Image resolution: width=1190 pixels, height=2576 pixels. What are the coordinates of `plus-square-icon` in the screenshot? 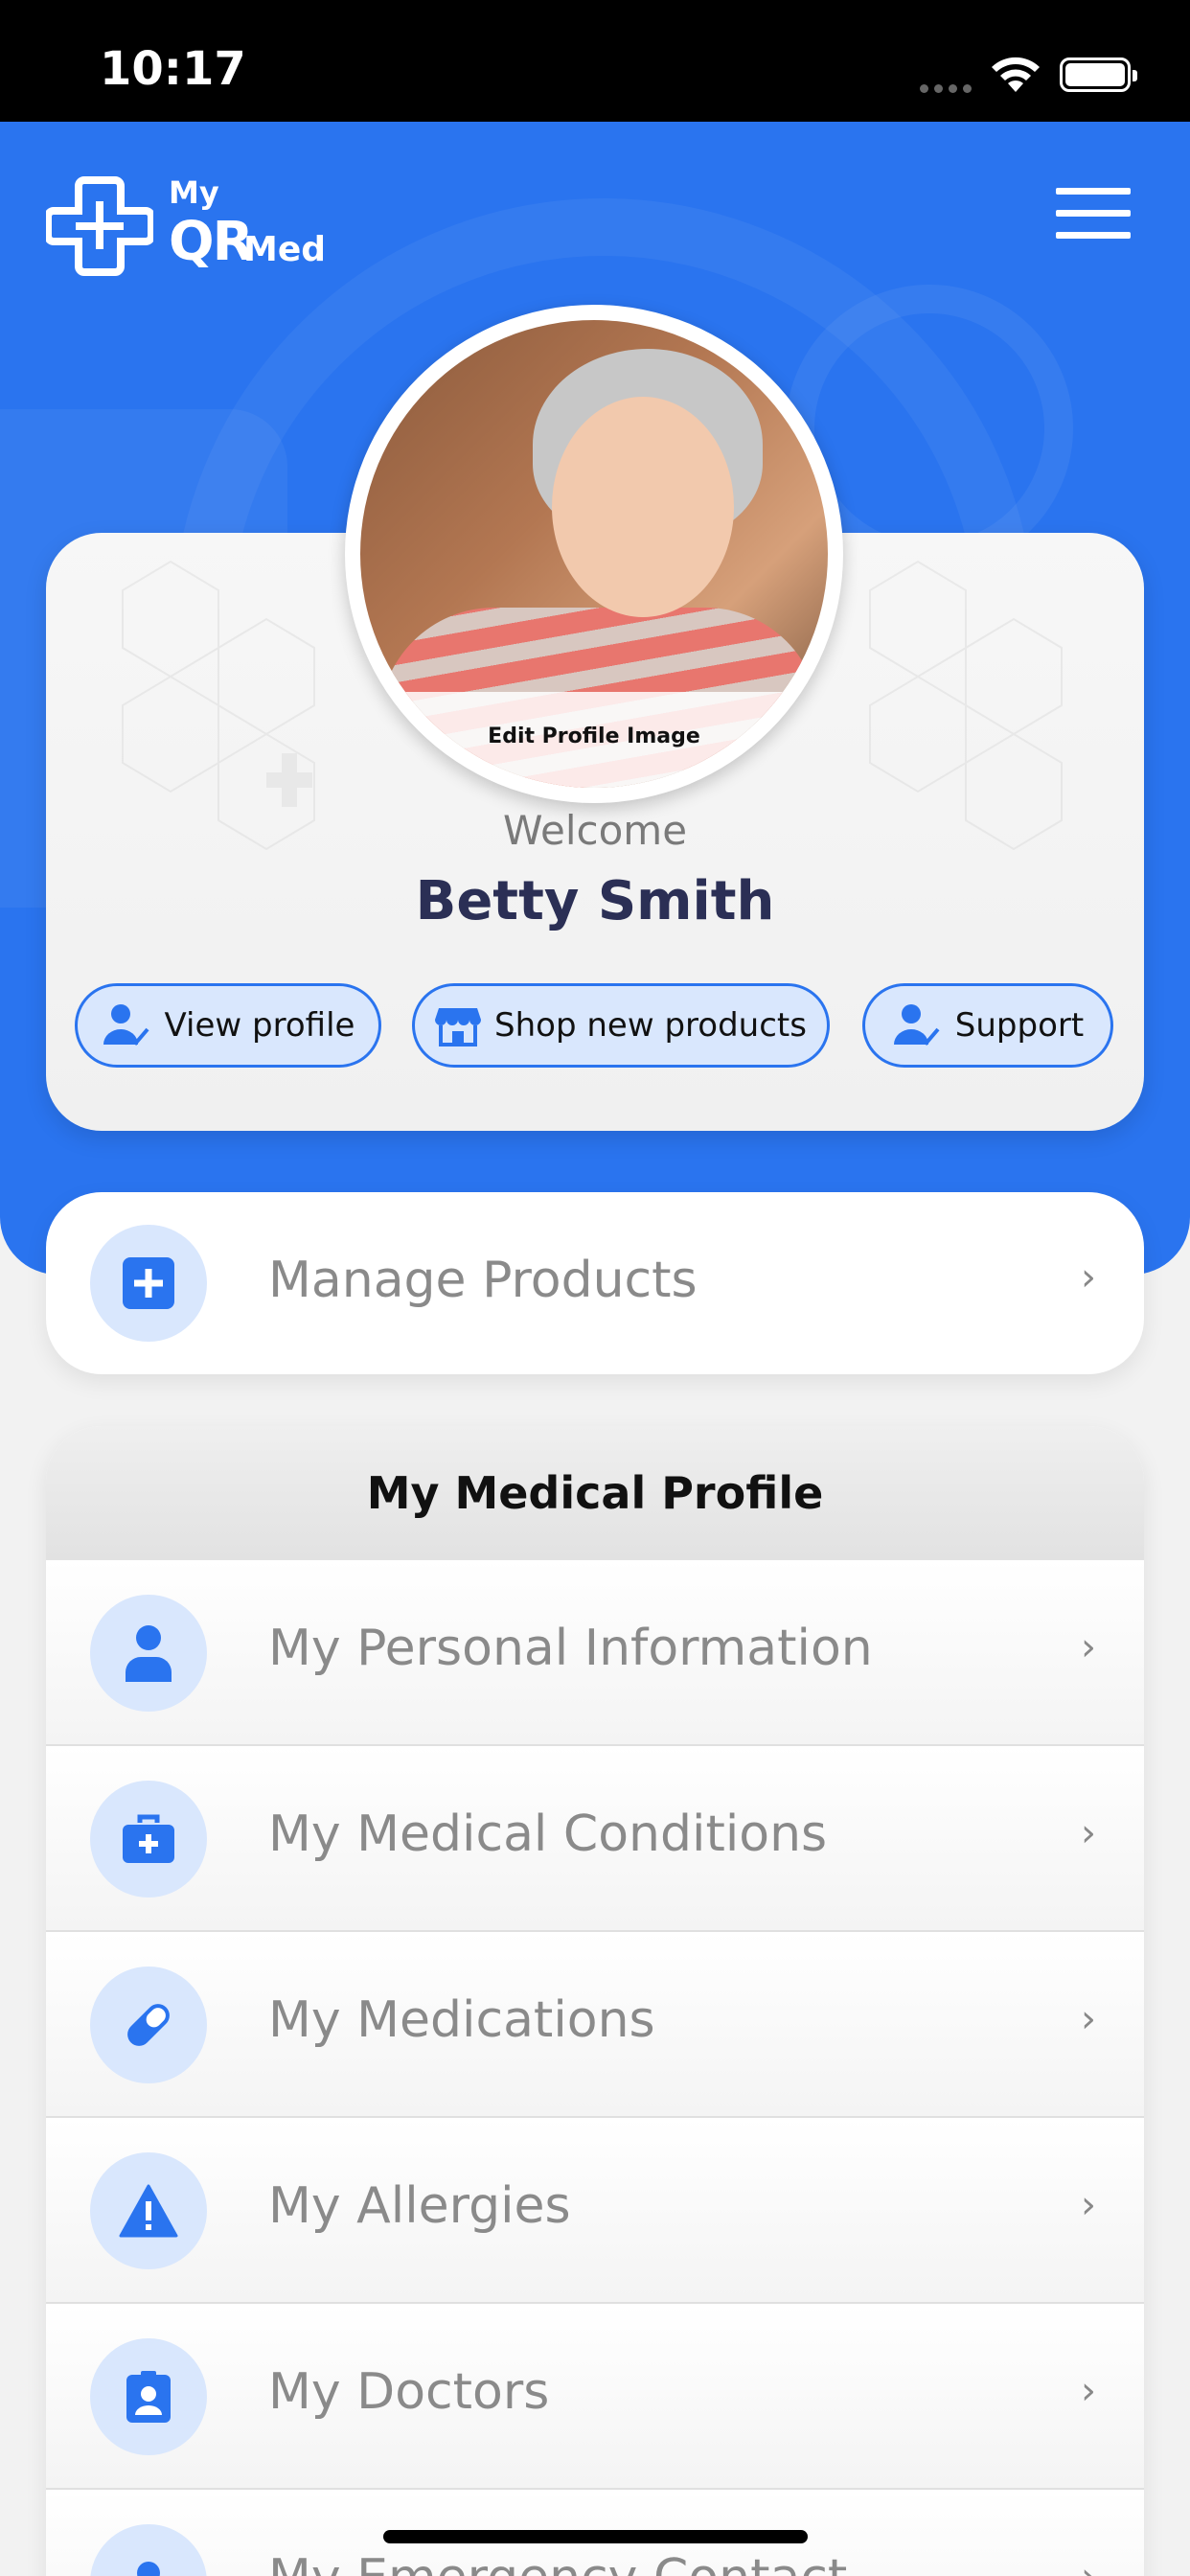 It's located at (148, 1283).